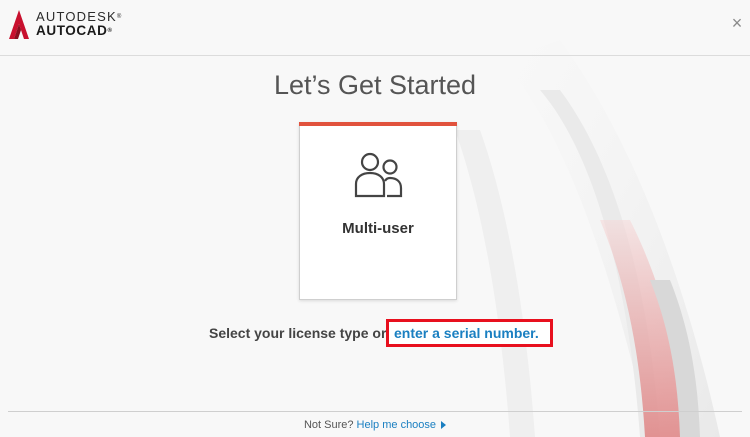 Image resolution: width=750 pixels, height=437 pixels. I want to click on not-sure-text: Not Sure?, so click(328, 425).